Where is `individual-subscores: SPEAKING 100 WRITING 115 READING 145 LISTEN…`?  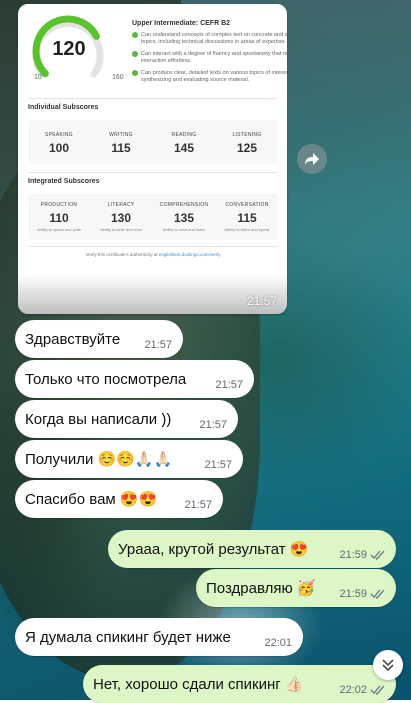 individual-subscores: SPEAKING 100 WRITING 115 READING 145 LISTEN… is located at coordinates (153, 142).